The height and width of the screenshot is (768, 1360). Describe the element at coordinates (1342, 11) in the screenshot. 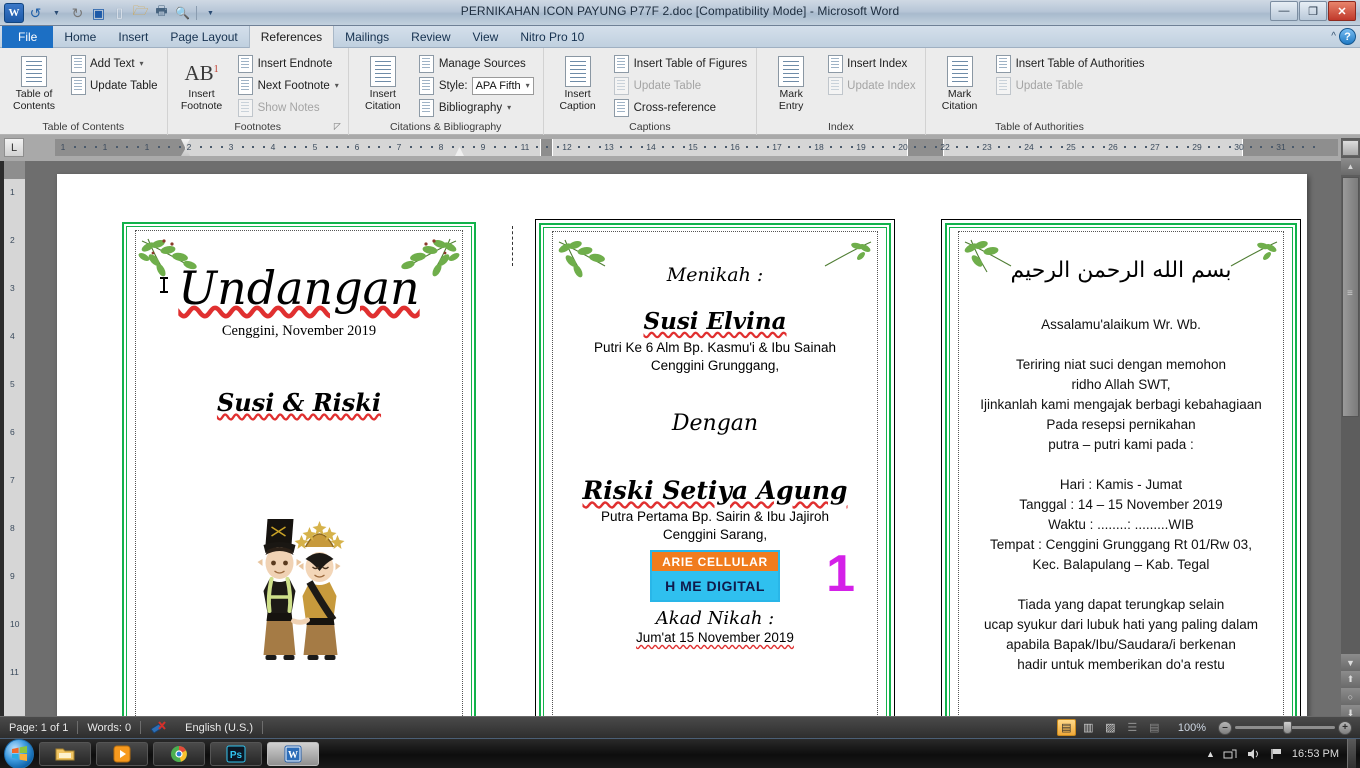

I see `close-button: ✕` at that location.